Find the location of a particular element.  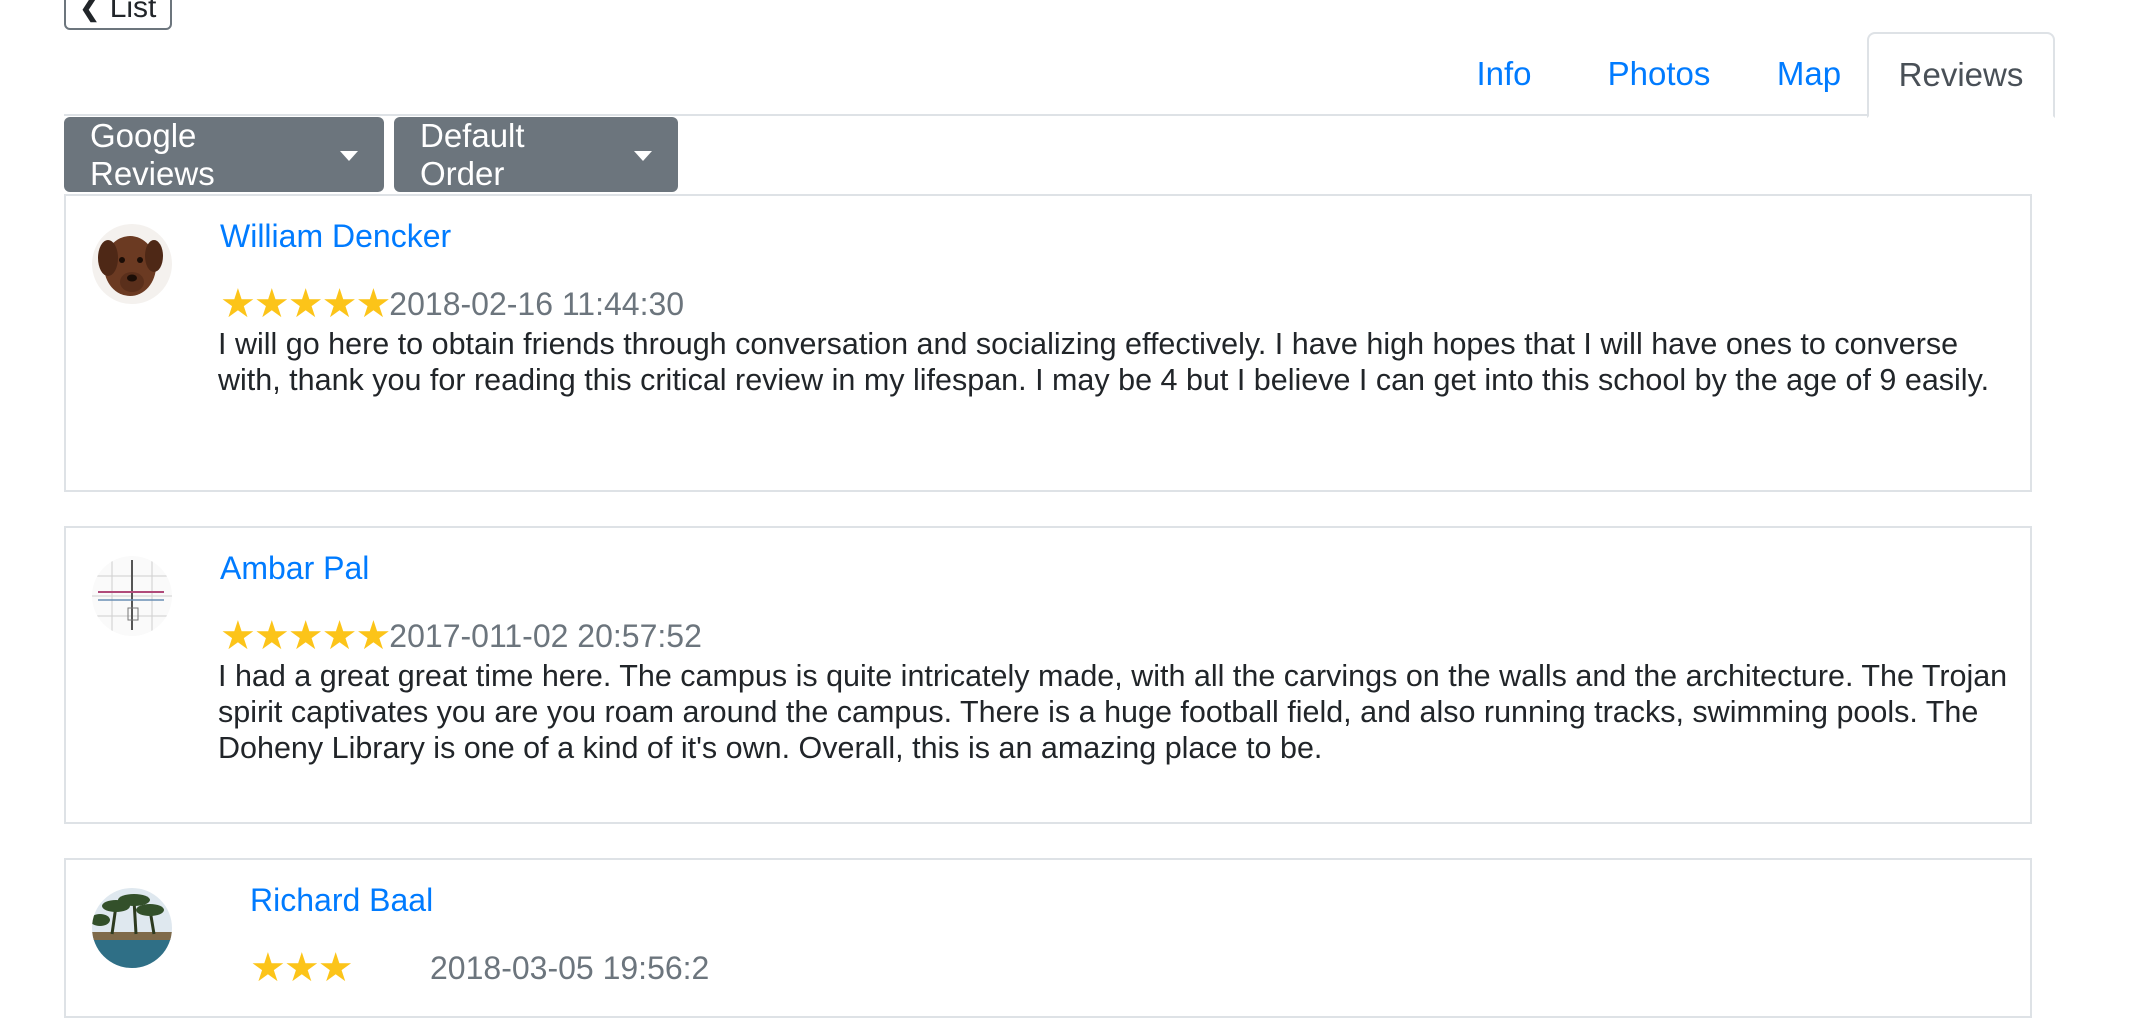

review-author-link: William Dencker is located at coordinates (335, 236).